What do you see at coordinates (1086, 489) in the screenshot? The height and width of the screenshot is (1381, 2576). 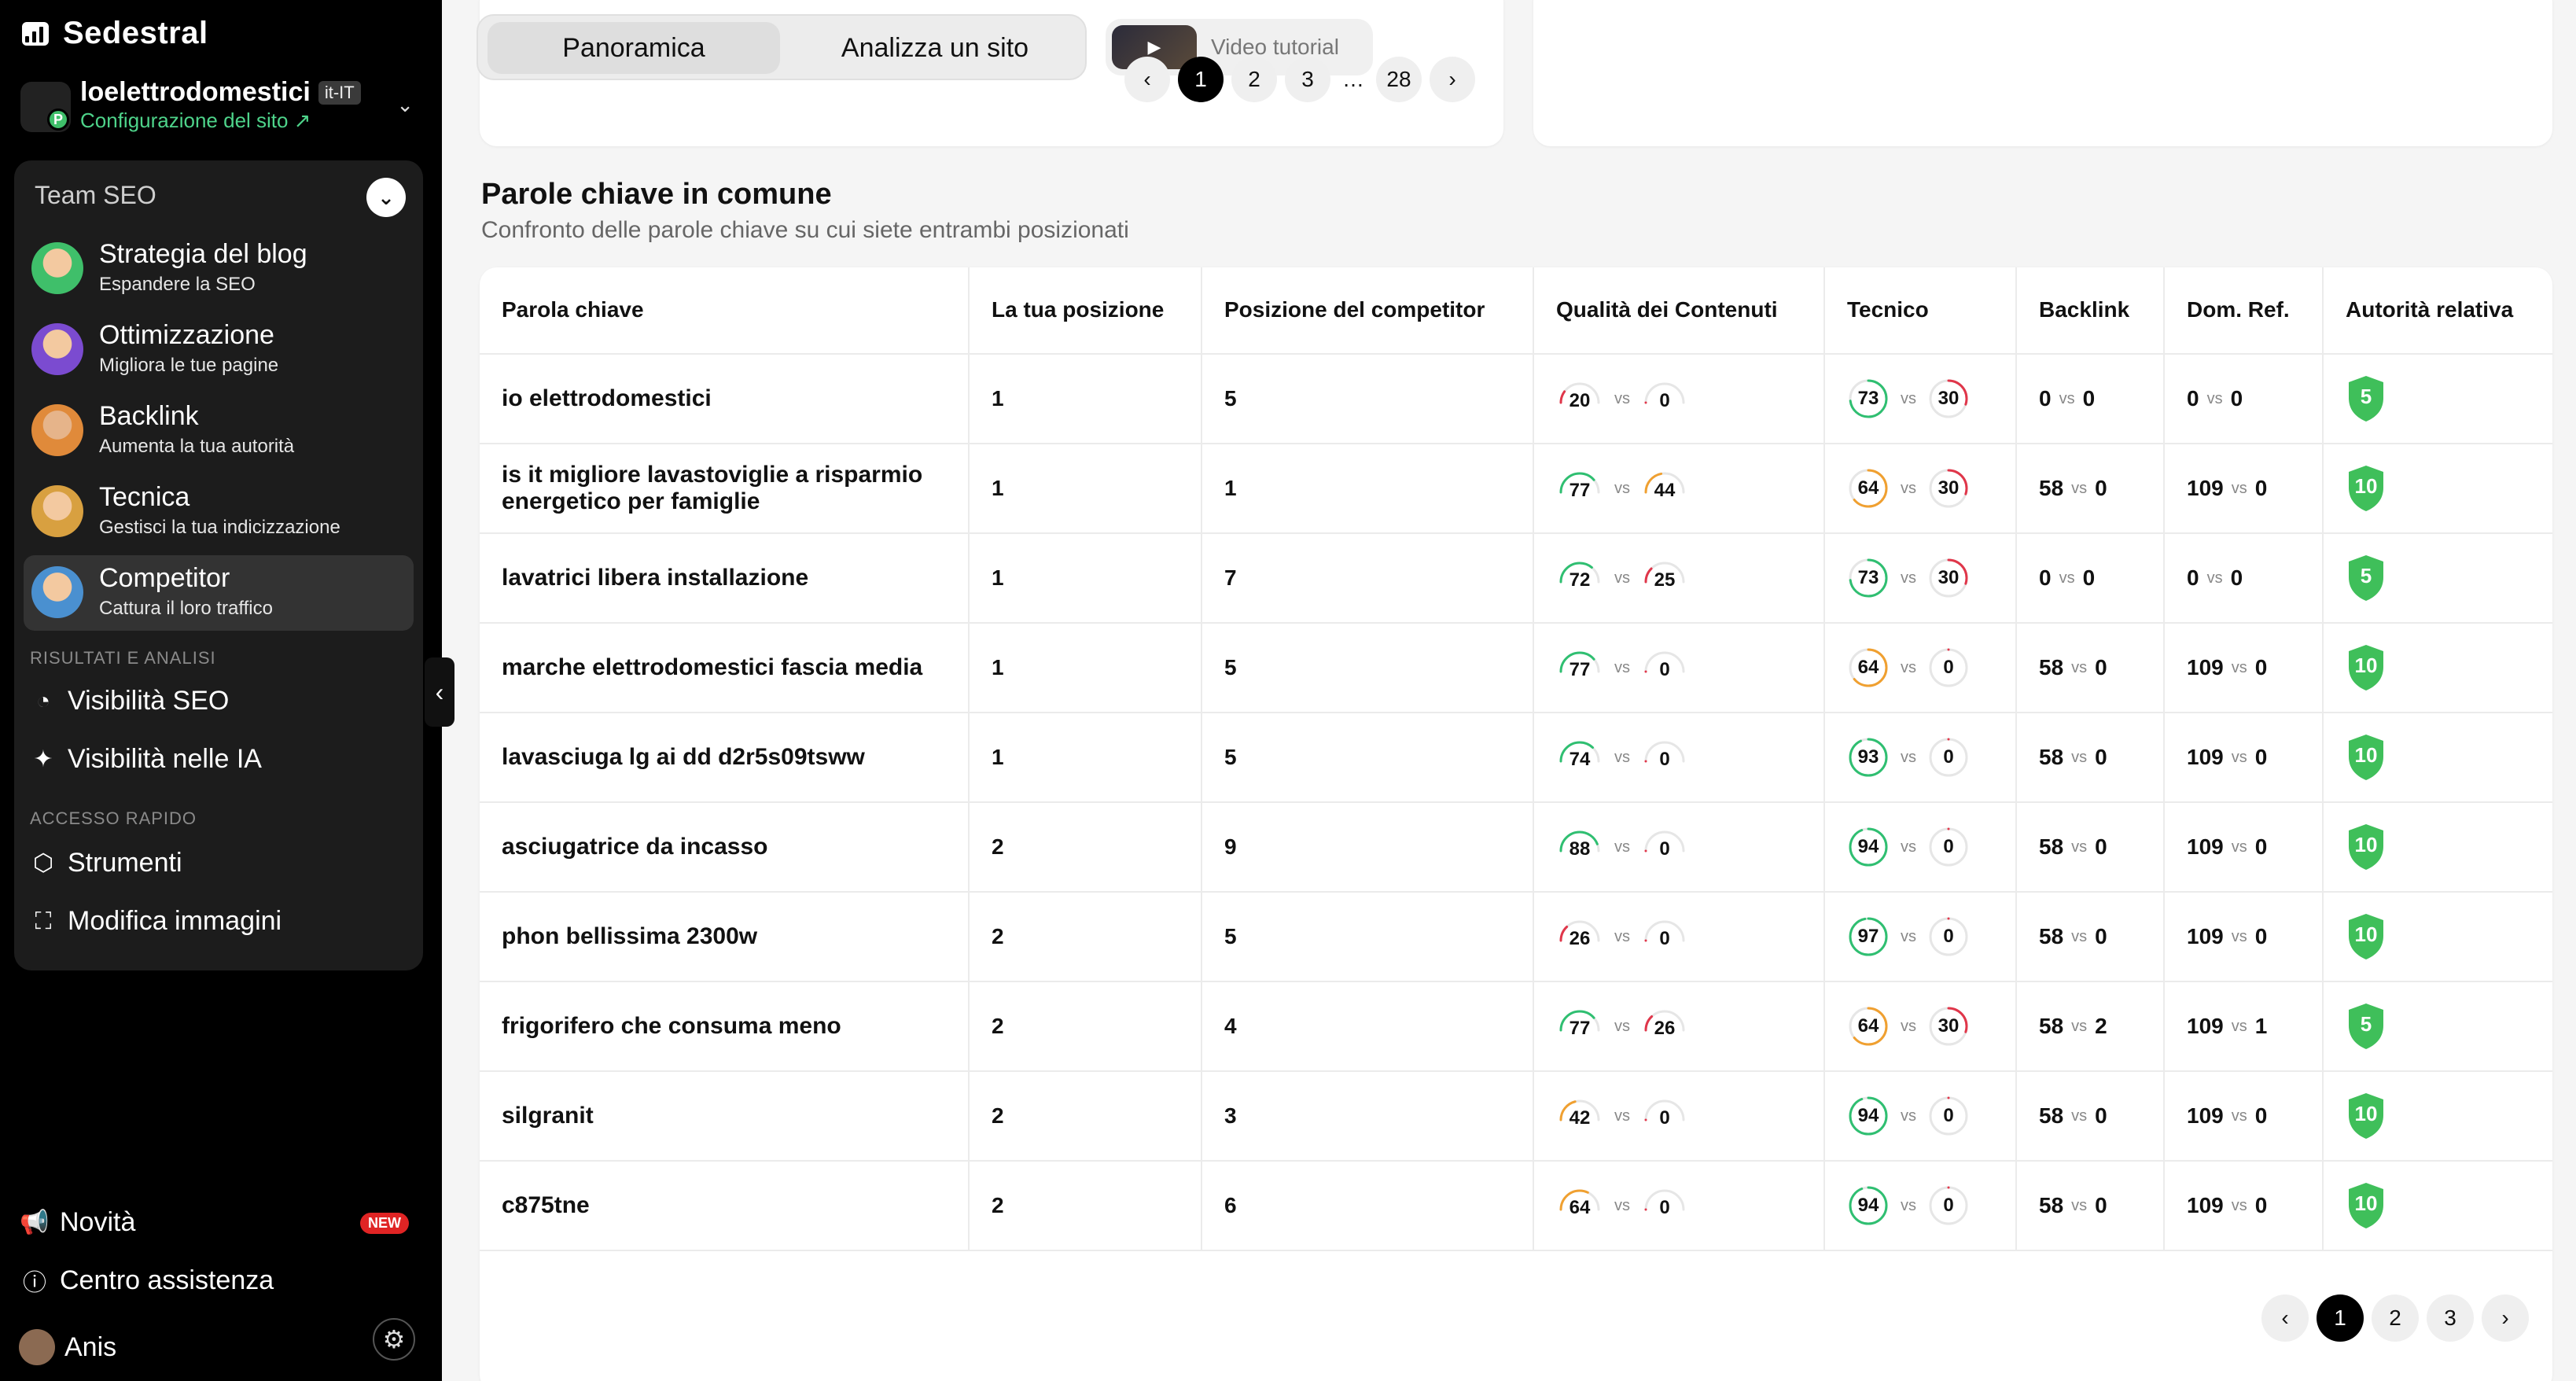 I see `my-position-cell: 1` at bounding box center [1086, 489].